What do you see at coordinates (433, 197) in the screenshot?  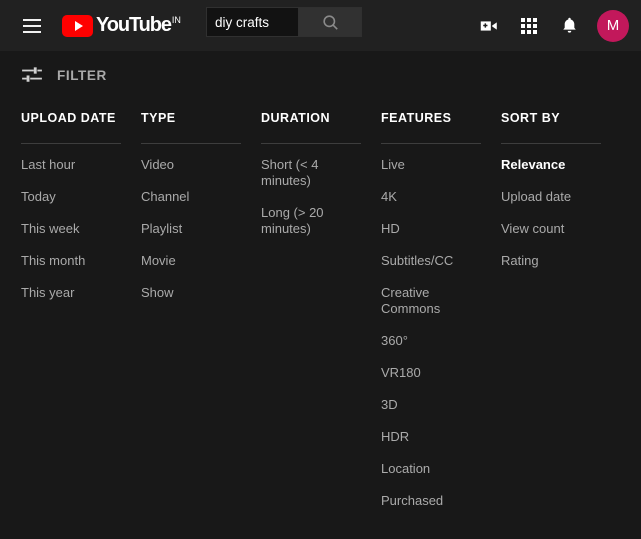 I see `filter-option: 4K` at bounding box center [433, 197].